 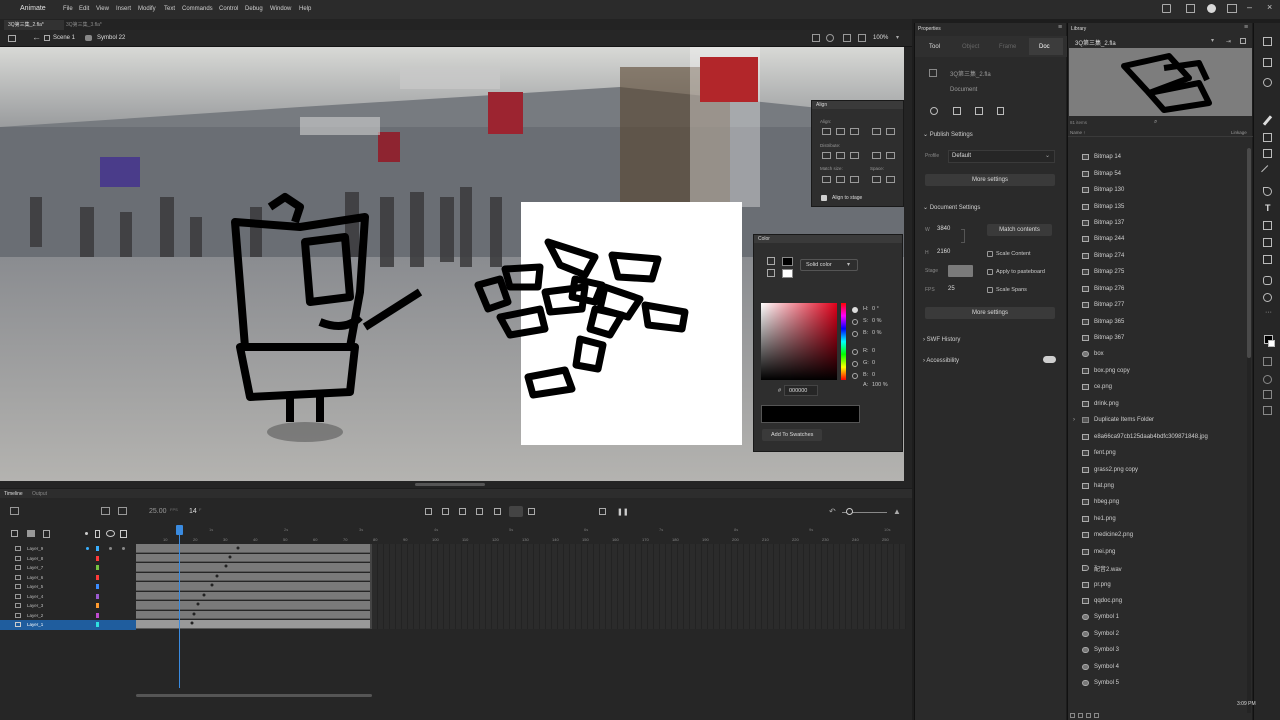 I want to click on match-contents-button: Match contents, so click(x=1019, y=230).